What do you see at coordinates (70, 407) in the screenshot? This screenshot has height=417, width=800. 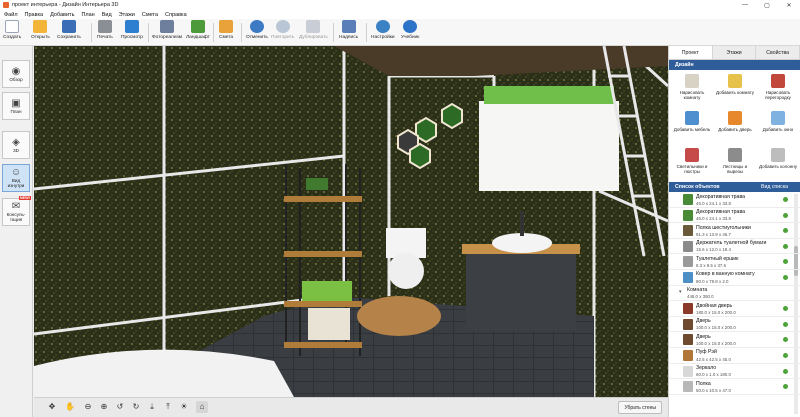 I see `hand-icon: ✋` at bounding box center [70, 407].